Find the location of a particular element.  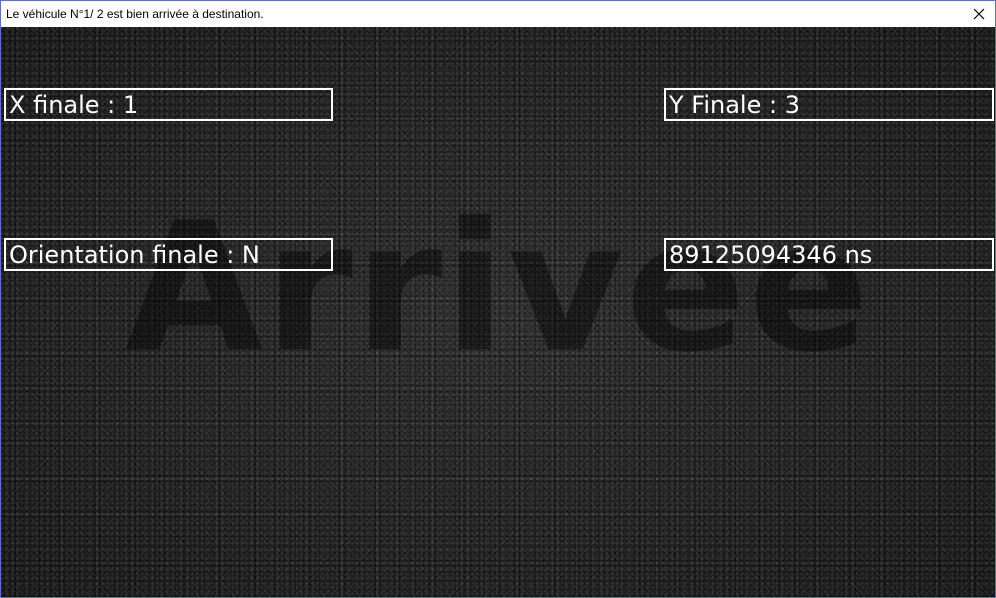

close-button is located at coordinates (979, 14).